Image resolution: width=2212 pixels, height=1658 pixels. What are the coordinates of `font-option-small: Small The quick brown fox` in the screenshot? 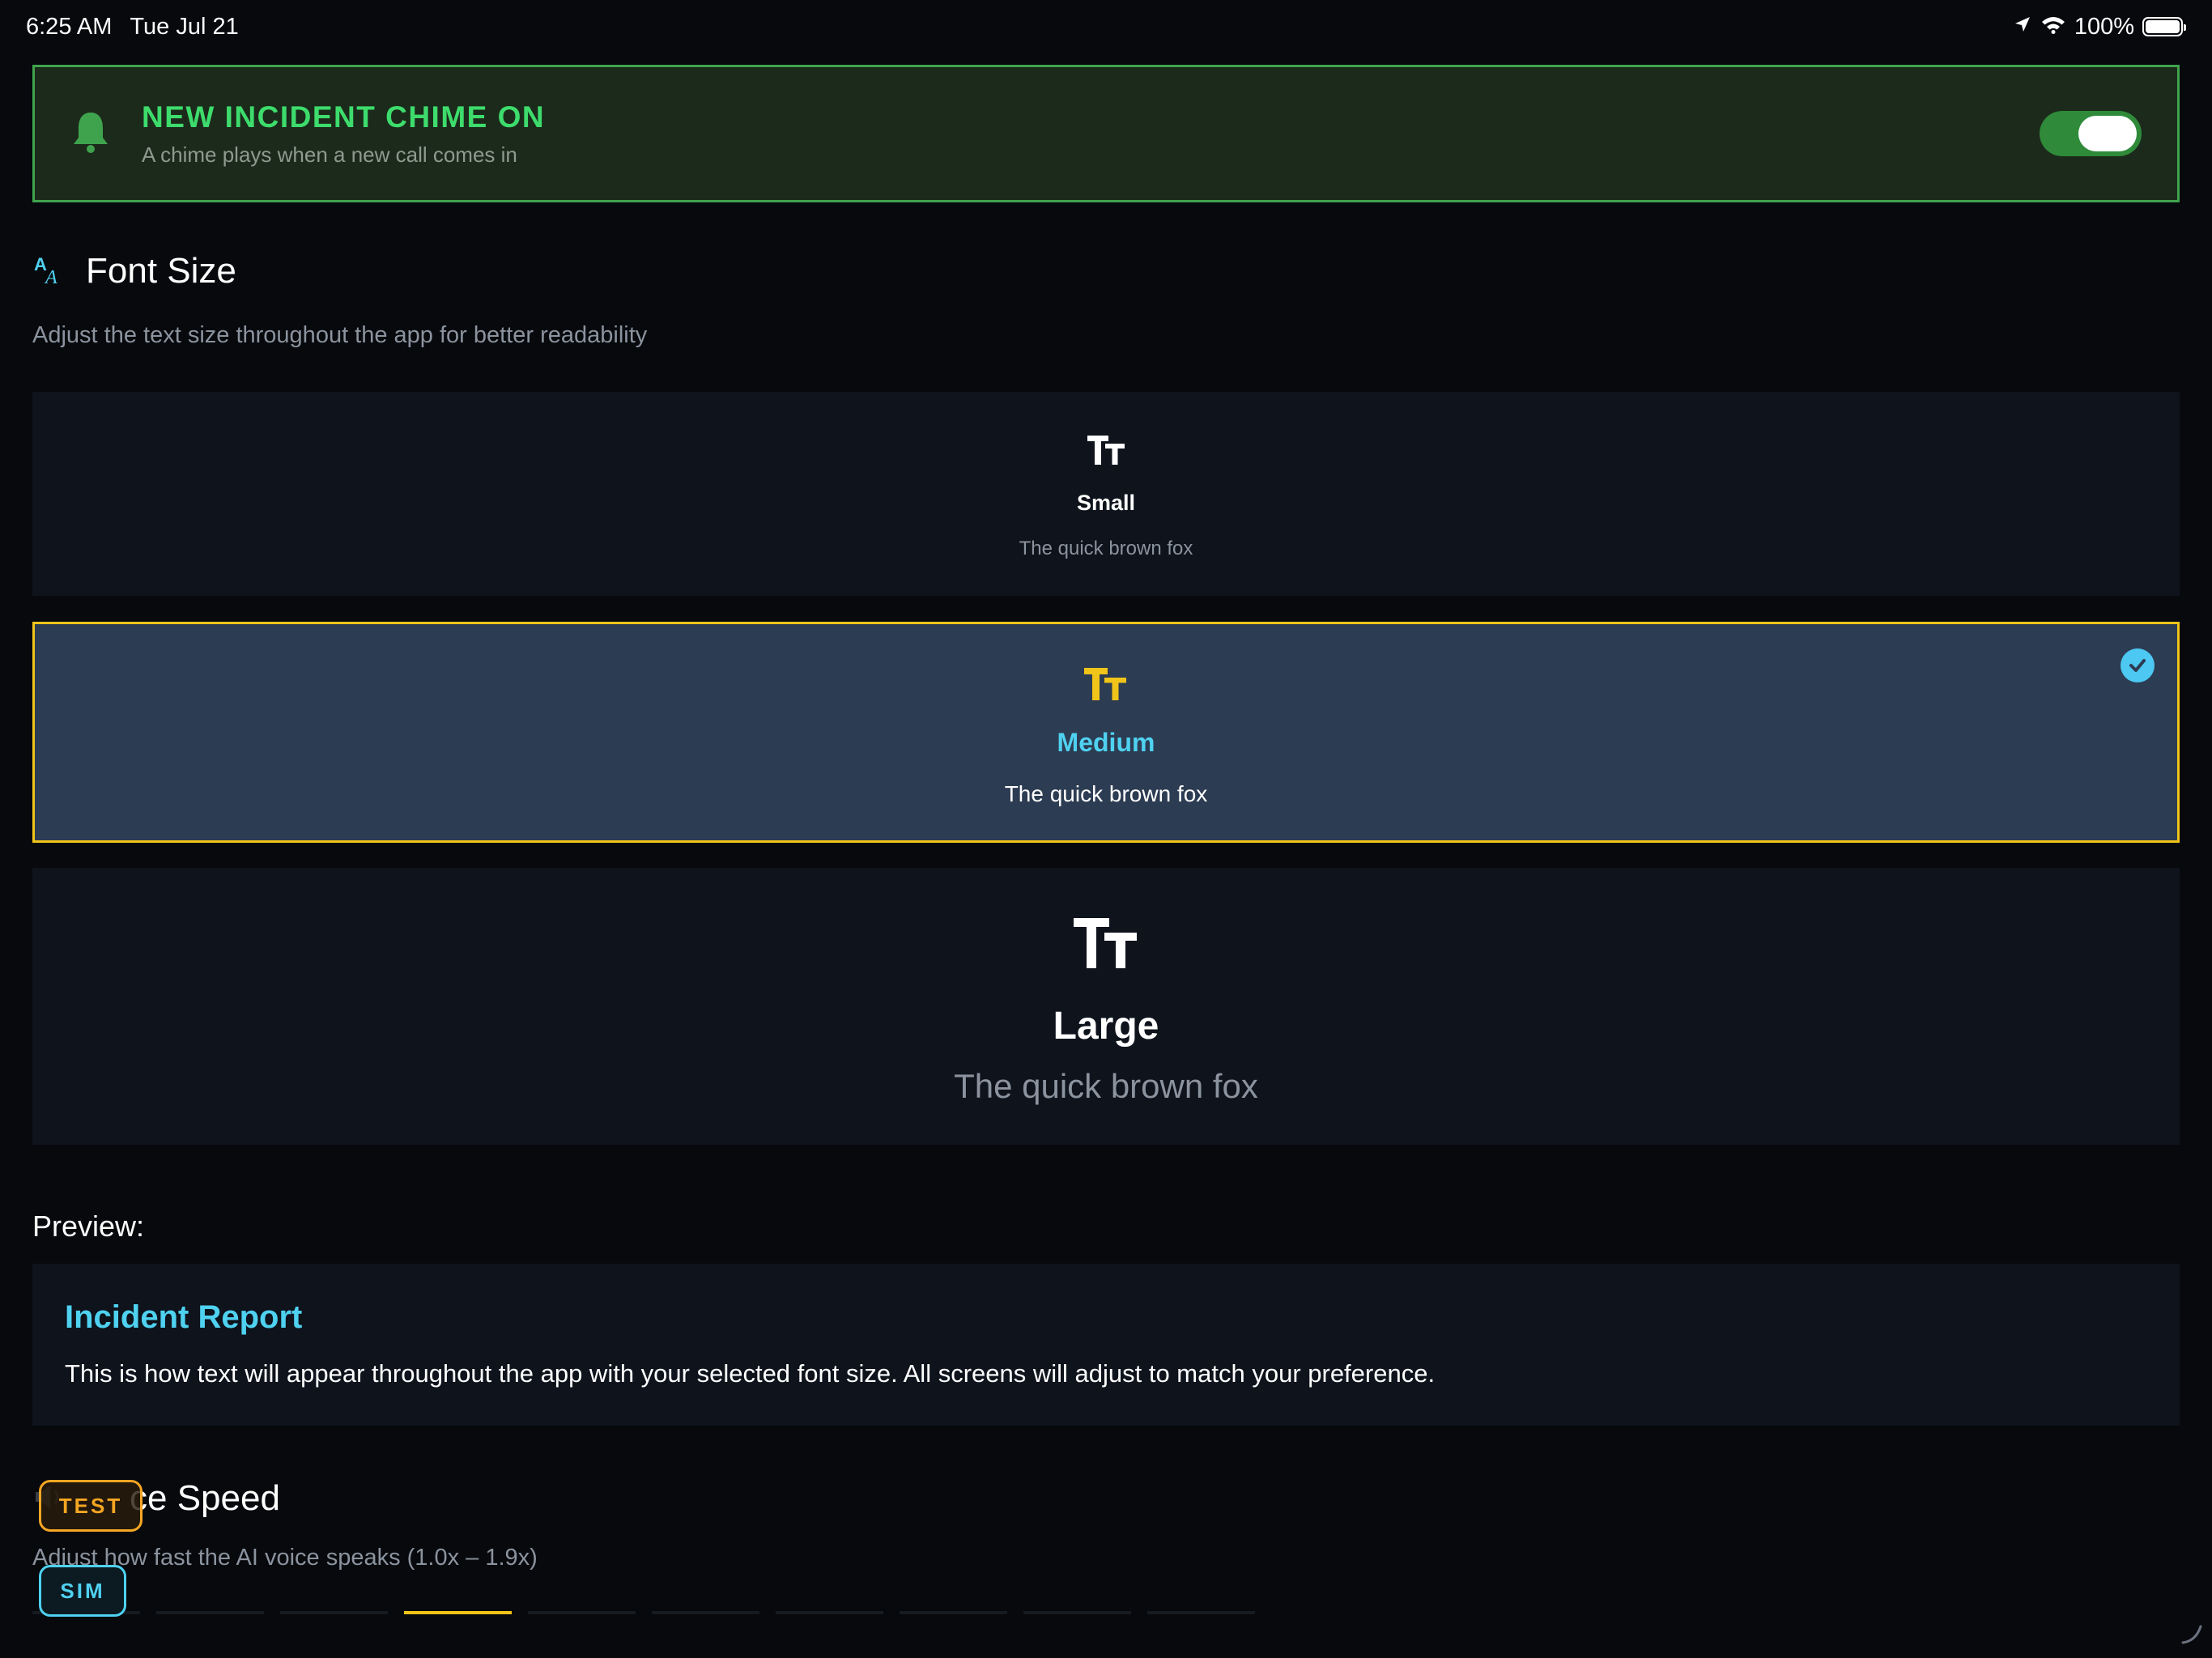 It's located at (1106, 494).